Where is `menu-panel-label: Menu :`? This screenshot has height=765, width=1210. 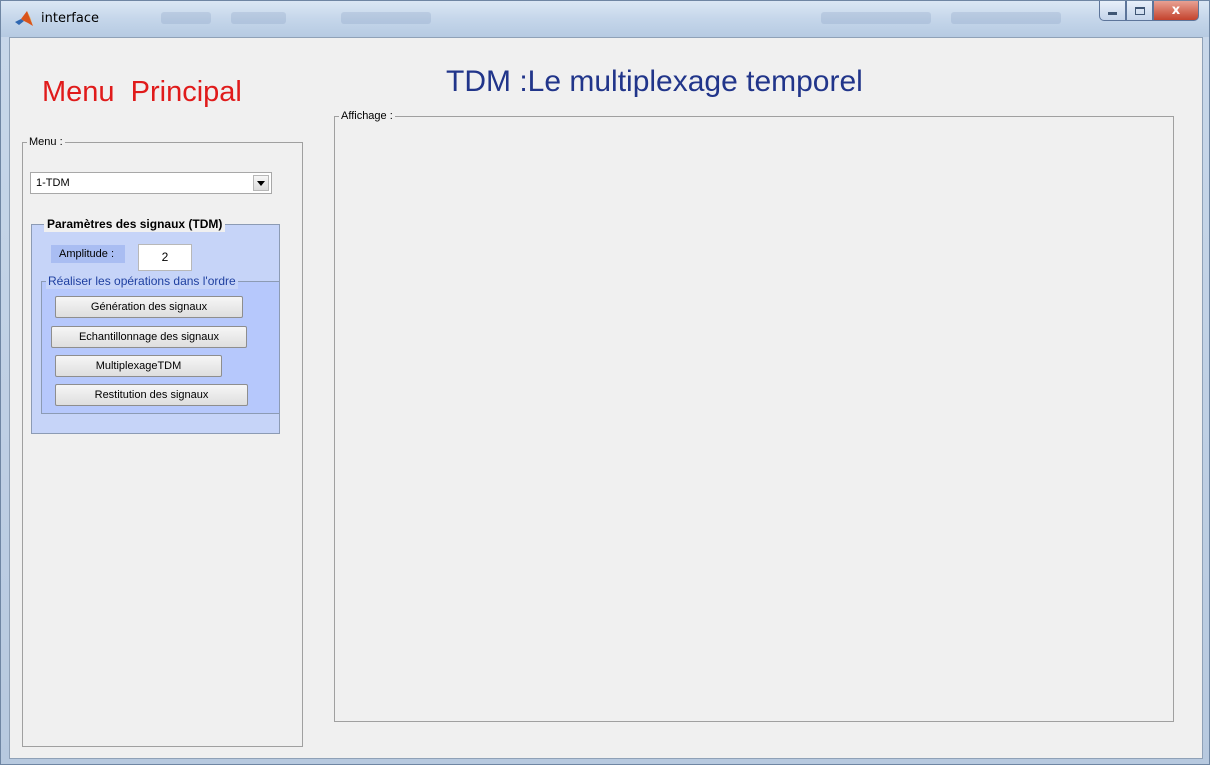
menu-panel-label: Menu : is located at coordinates (46, 142).